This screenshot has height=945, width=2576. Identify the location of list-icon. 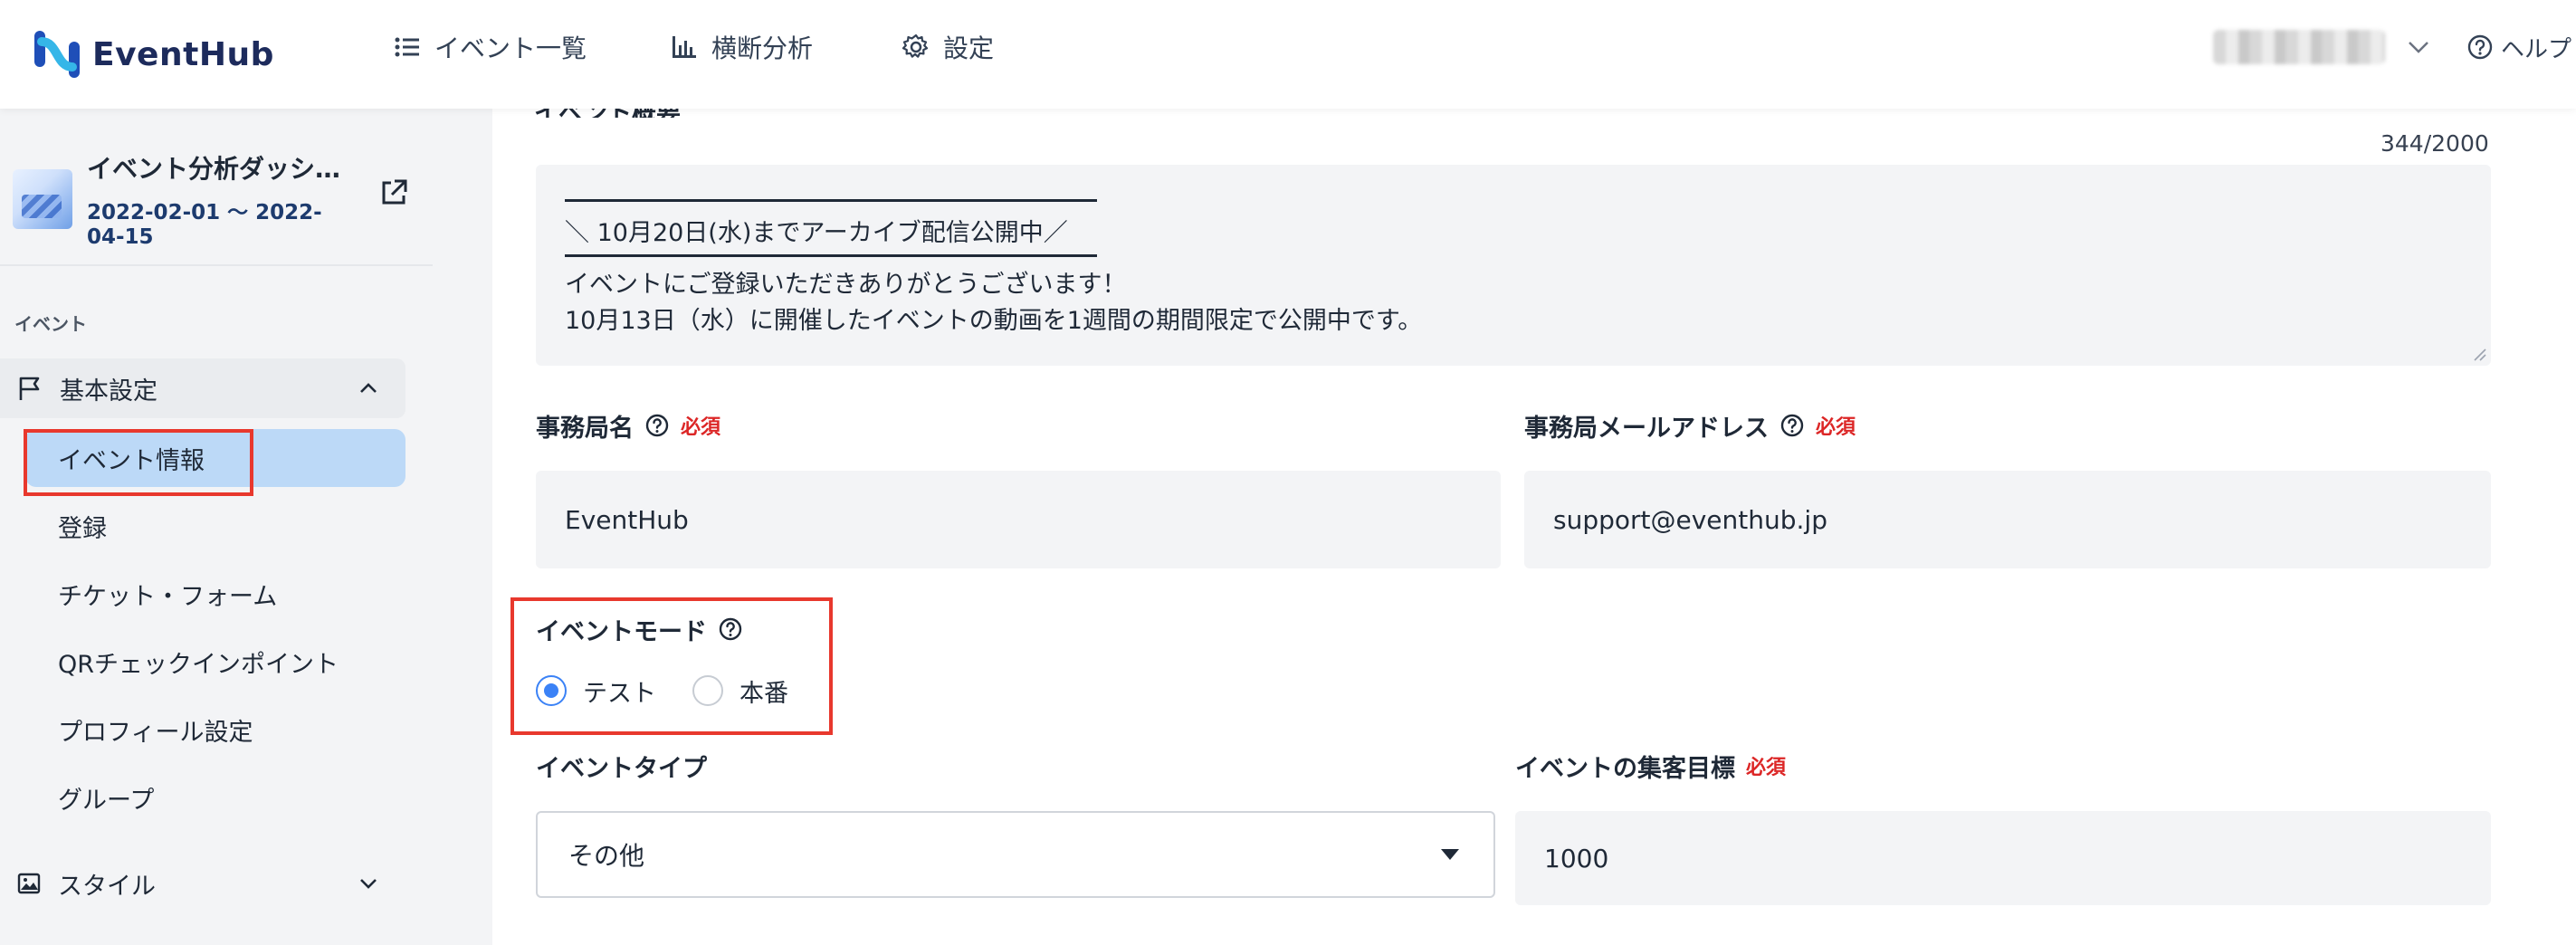
(407, 47).